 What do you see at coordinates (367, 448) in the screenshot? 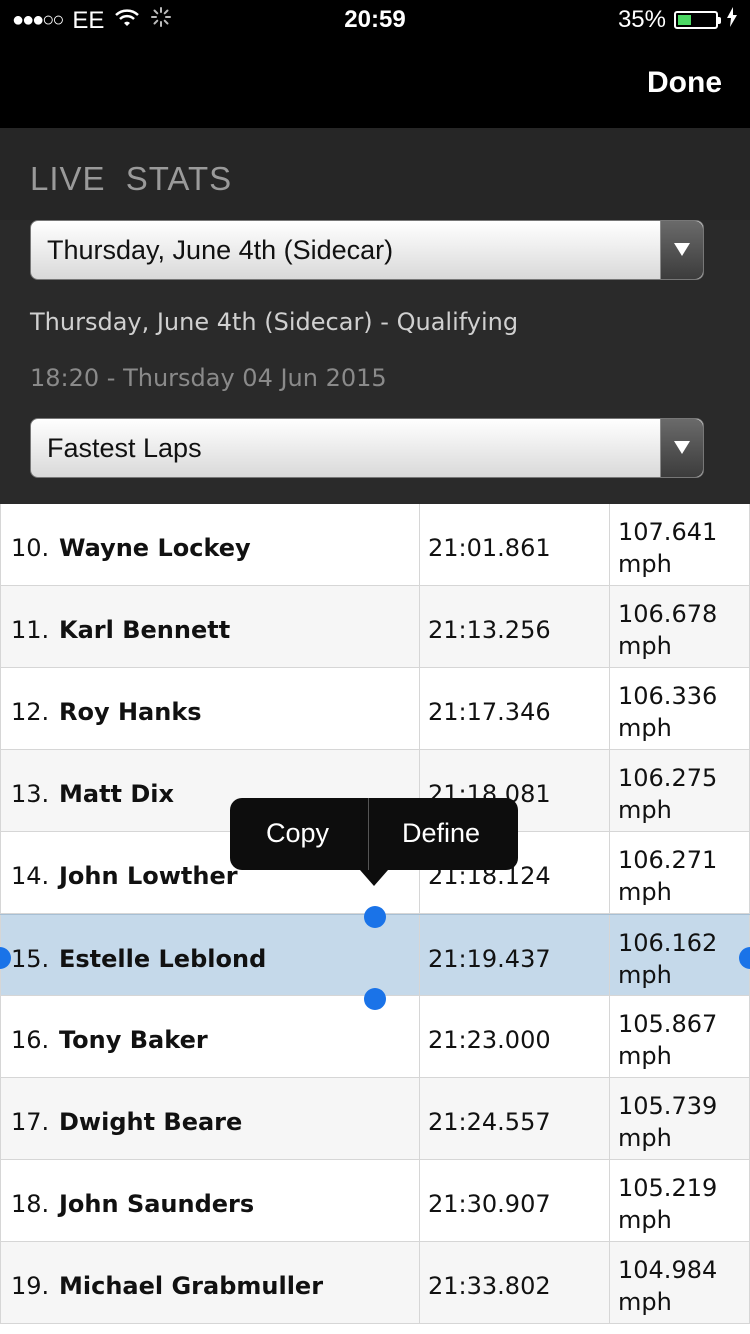
I see `stats-type-select: Fastest Laps` at bounding box center [367, 448].